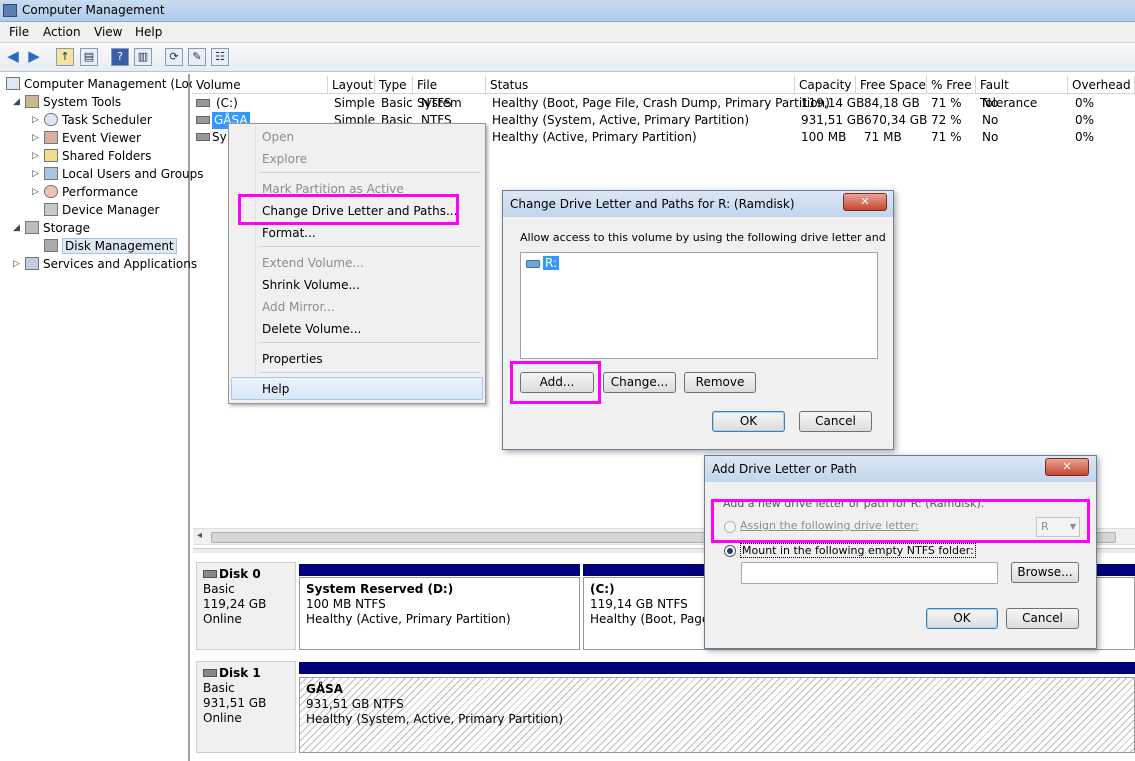 Image resolution: width=1135 pixels, height=761 pixels. What do you see at coordinates (594, 137) in the screenshot?
I see `cell-status: Healthy (Active, Primary Partition)` at bounding box center [594, 137].